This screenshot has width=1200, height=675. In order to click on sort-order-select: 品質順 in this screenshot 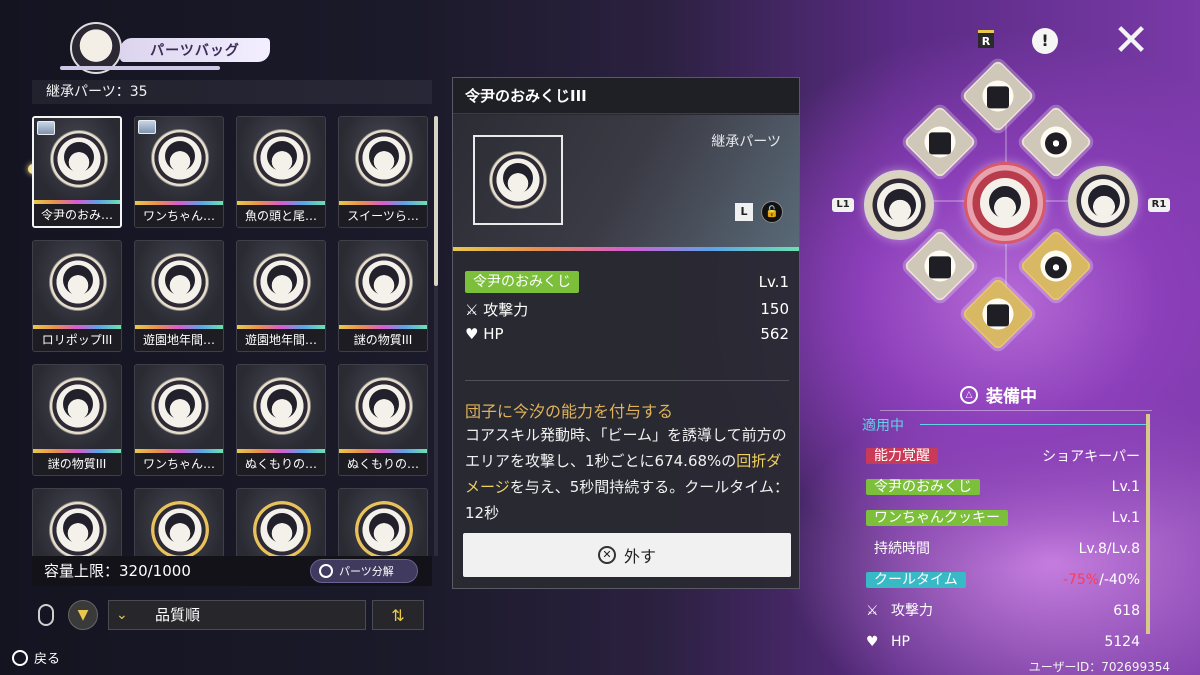, I will do `click(237, 615)`.